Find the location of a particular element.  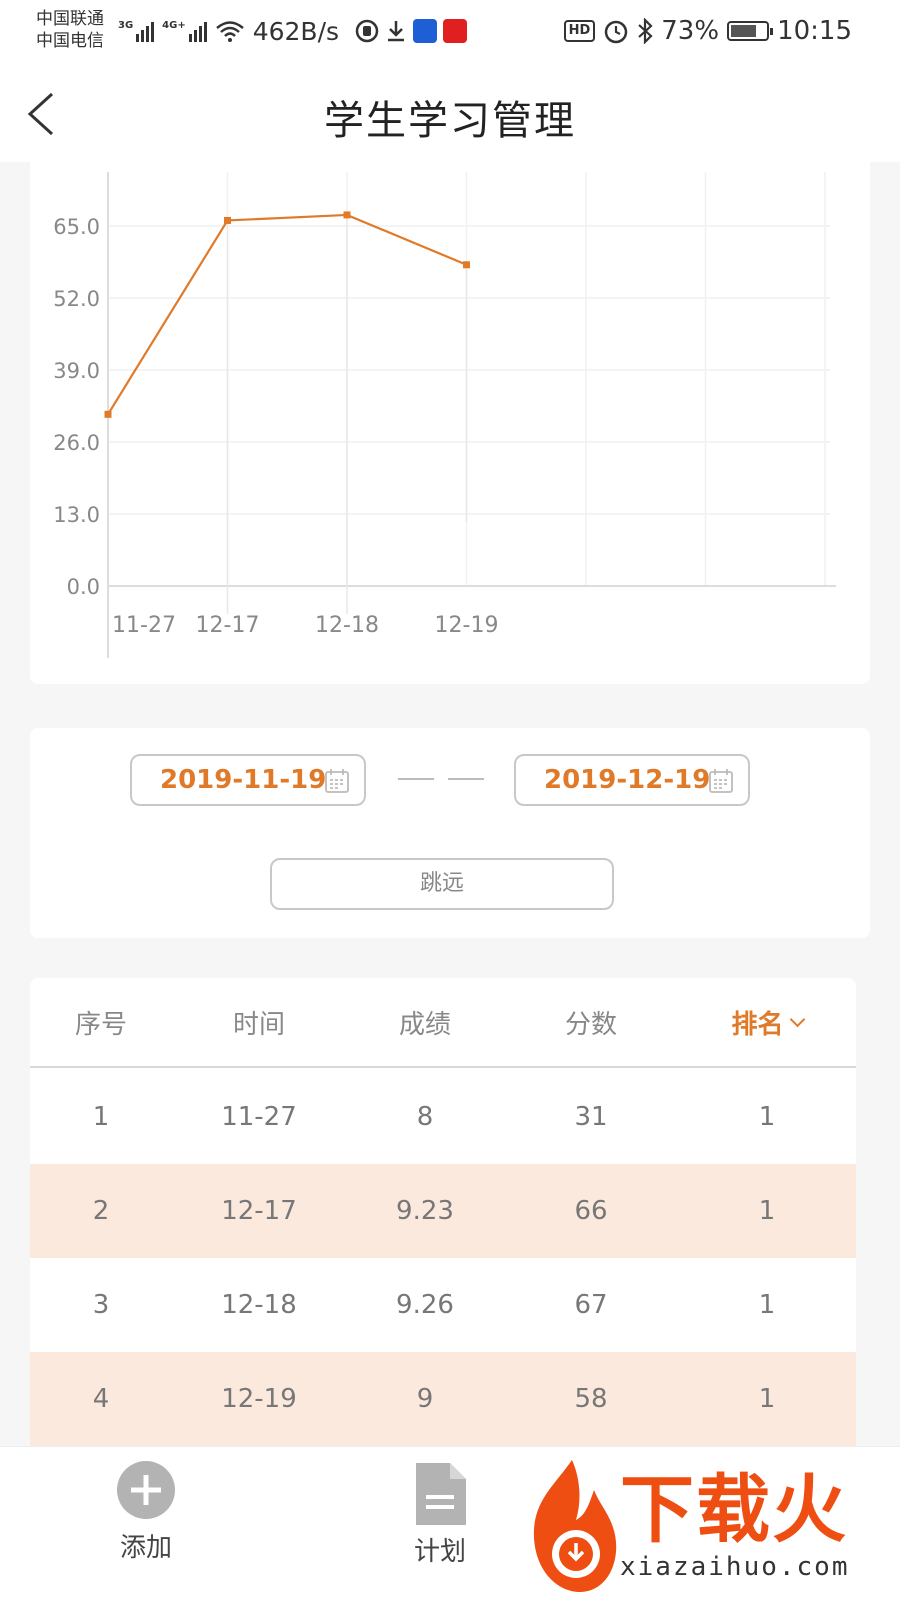

filter-card: 2019-11-19 2019-12-19 跳远 is located at coordinates (450, 833).